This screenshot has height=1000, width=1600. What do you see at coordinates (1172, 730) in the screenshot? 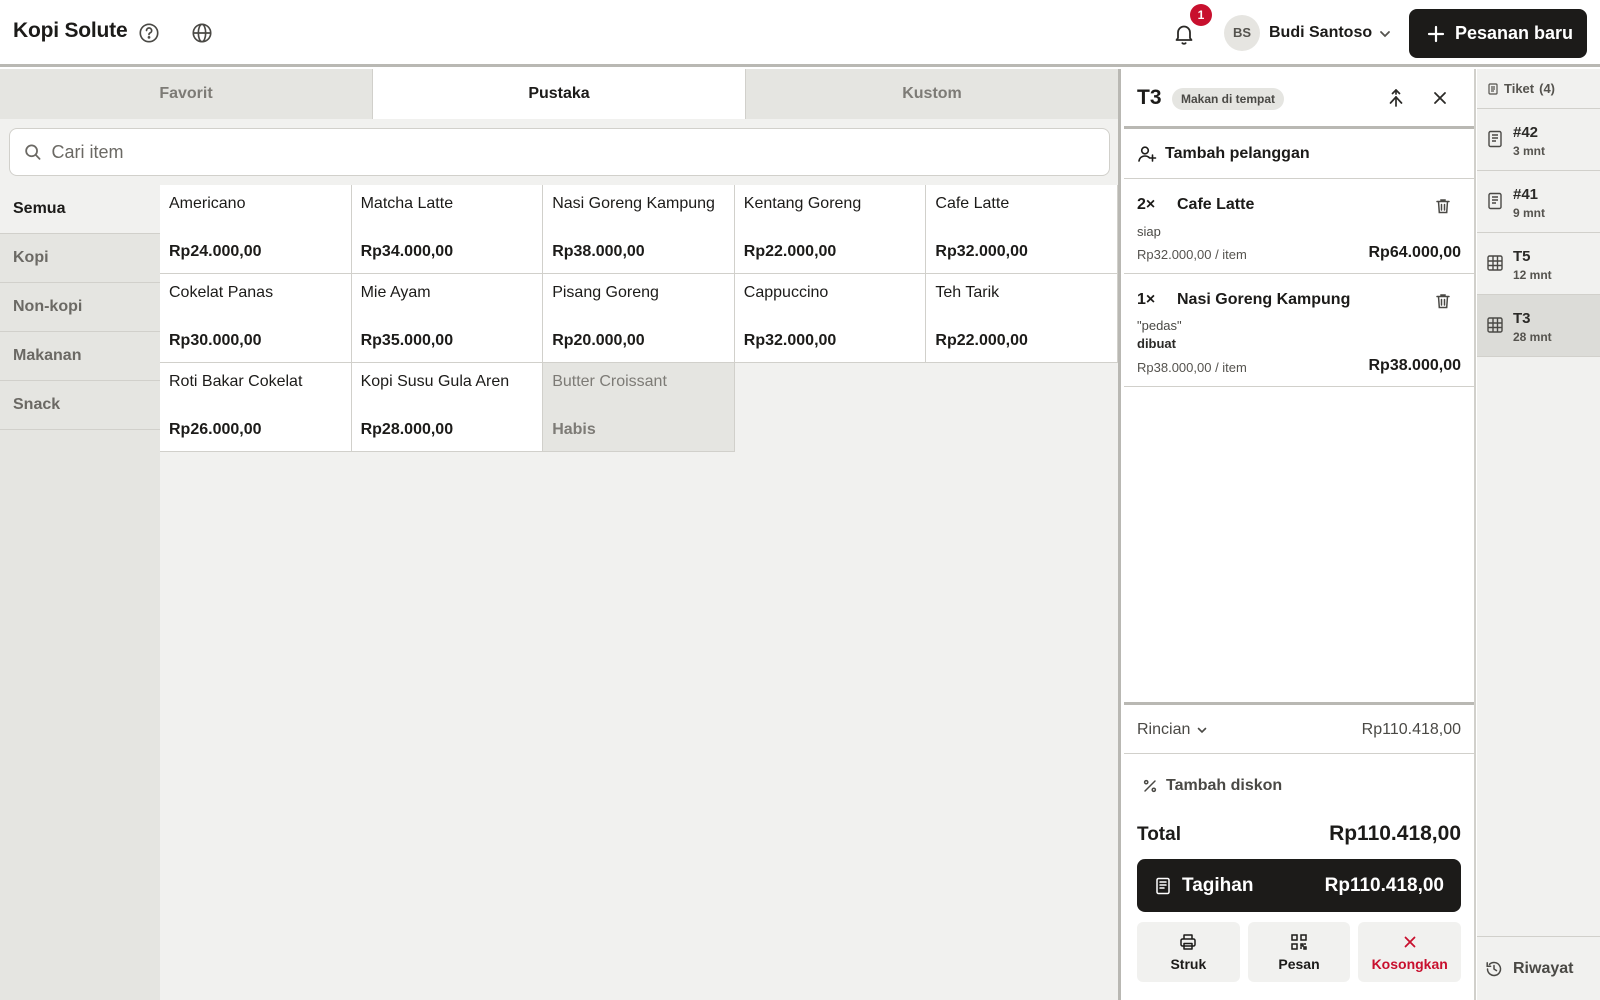
I see `details-toggle: Rincian` at bounding box center [1172, 730].